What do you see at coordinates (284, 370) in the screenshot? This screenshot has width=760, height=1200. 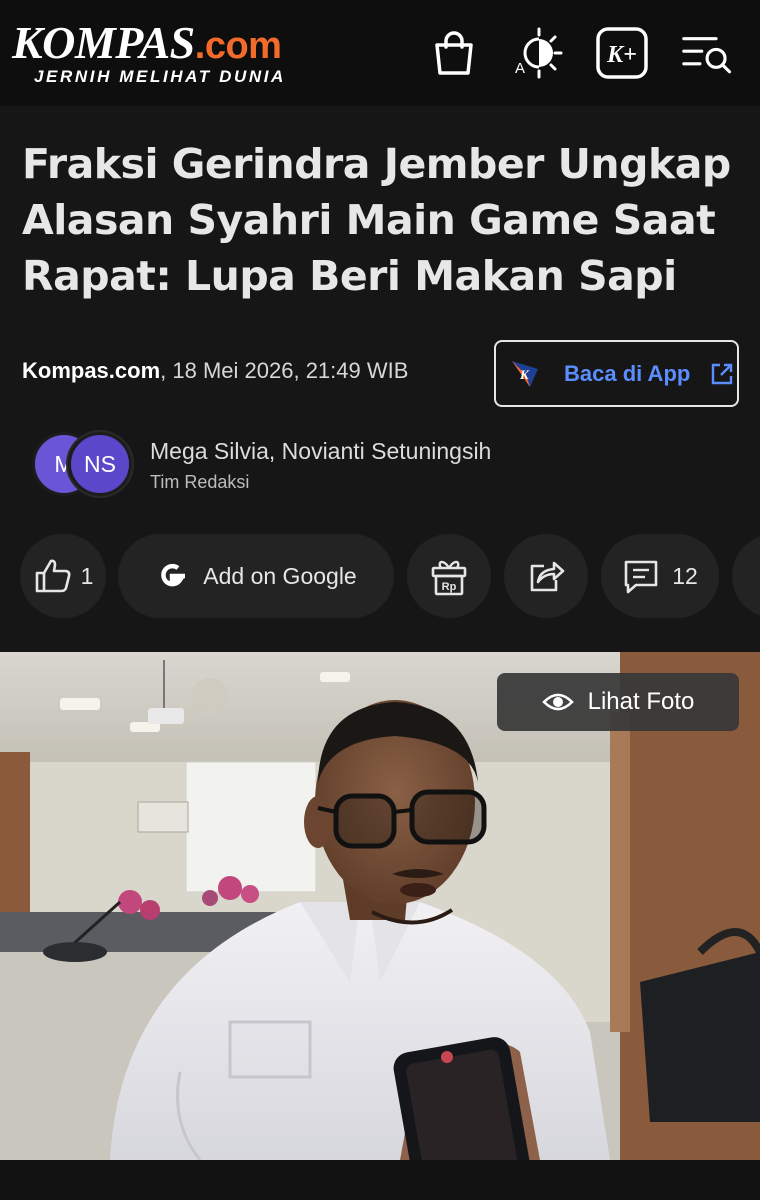 I see `article-datetime: , 18 Mei 2026, 21:49 WIB` at bounding box center [284, 370].